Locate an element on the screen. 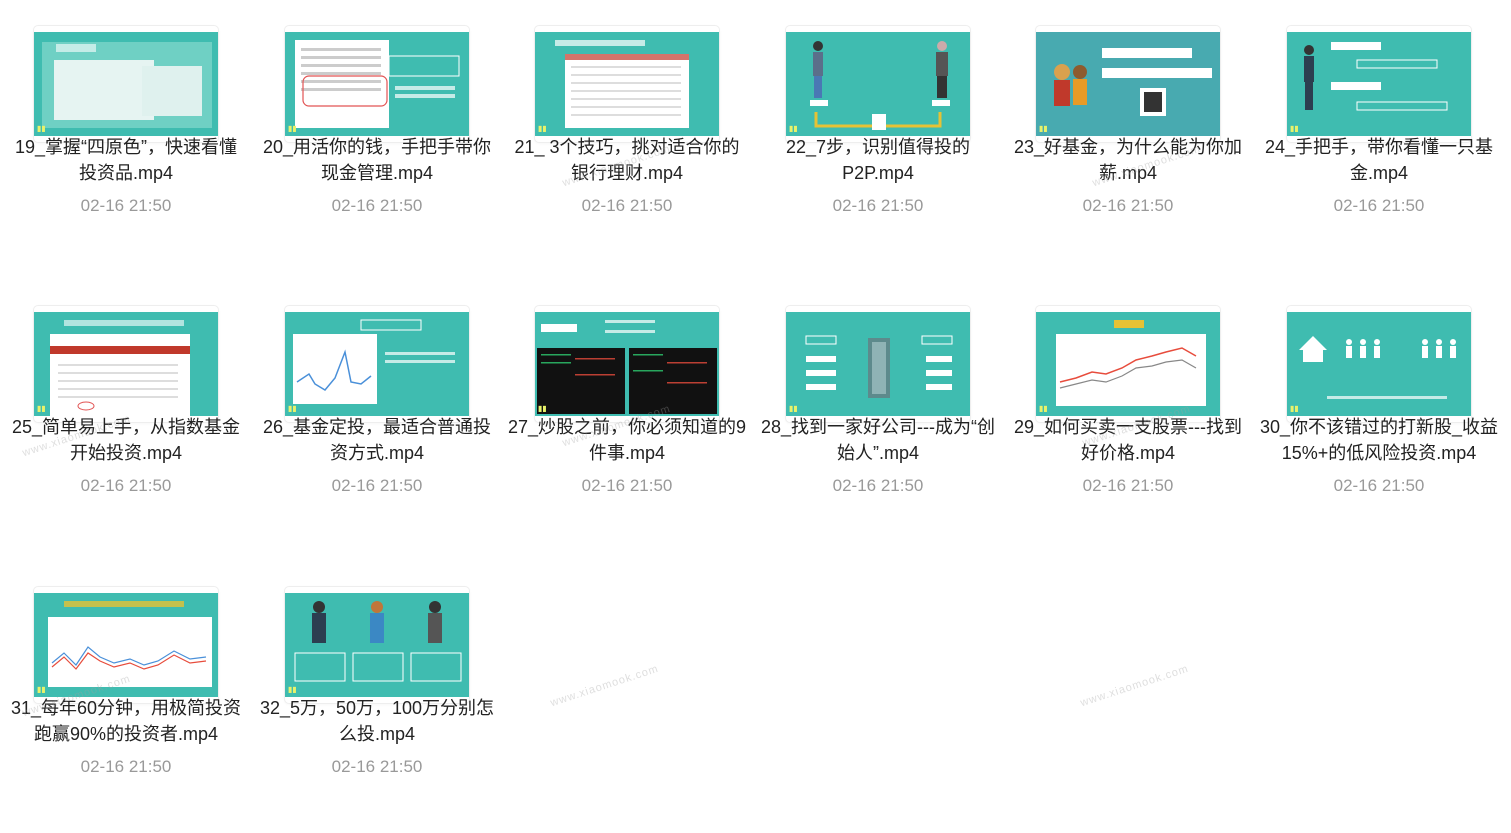  video-file-item: ▮▮ 29_如何买卖一支股票---找到好价格.mp4 02-16 21:50 is located at coordinates (1127, 410).